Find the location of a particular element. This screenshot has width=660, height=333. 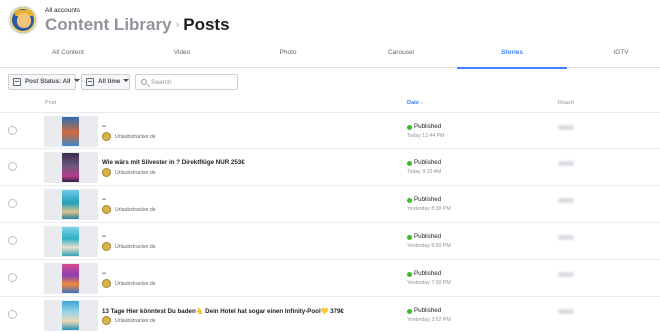

list-icon is located at coordinates (17, 82).